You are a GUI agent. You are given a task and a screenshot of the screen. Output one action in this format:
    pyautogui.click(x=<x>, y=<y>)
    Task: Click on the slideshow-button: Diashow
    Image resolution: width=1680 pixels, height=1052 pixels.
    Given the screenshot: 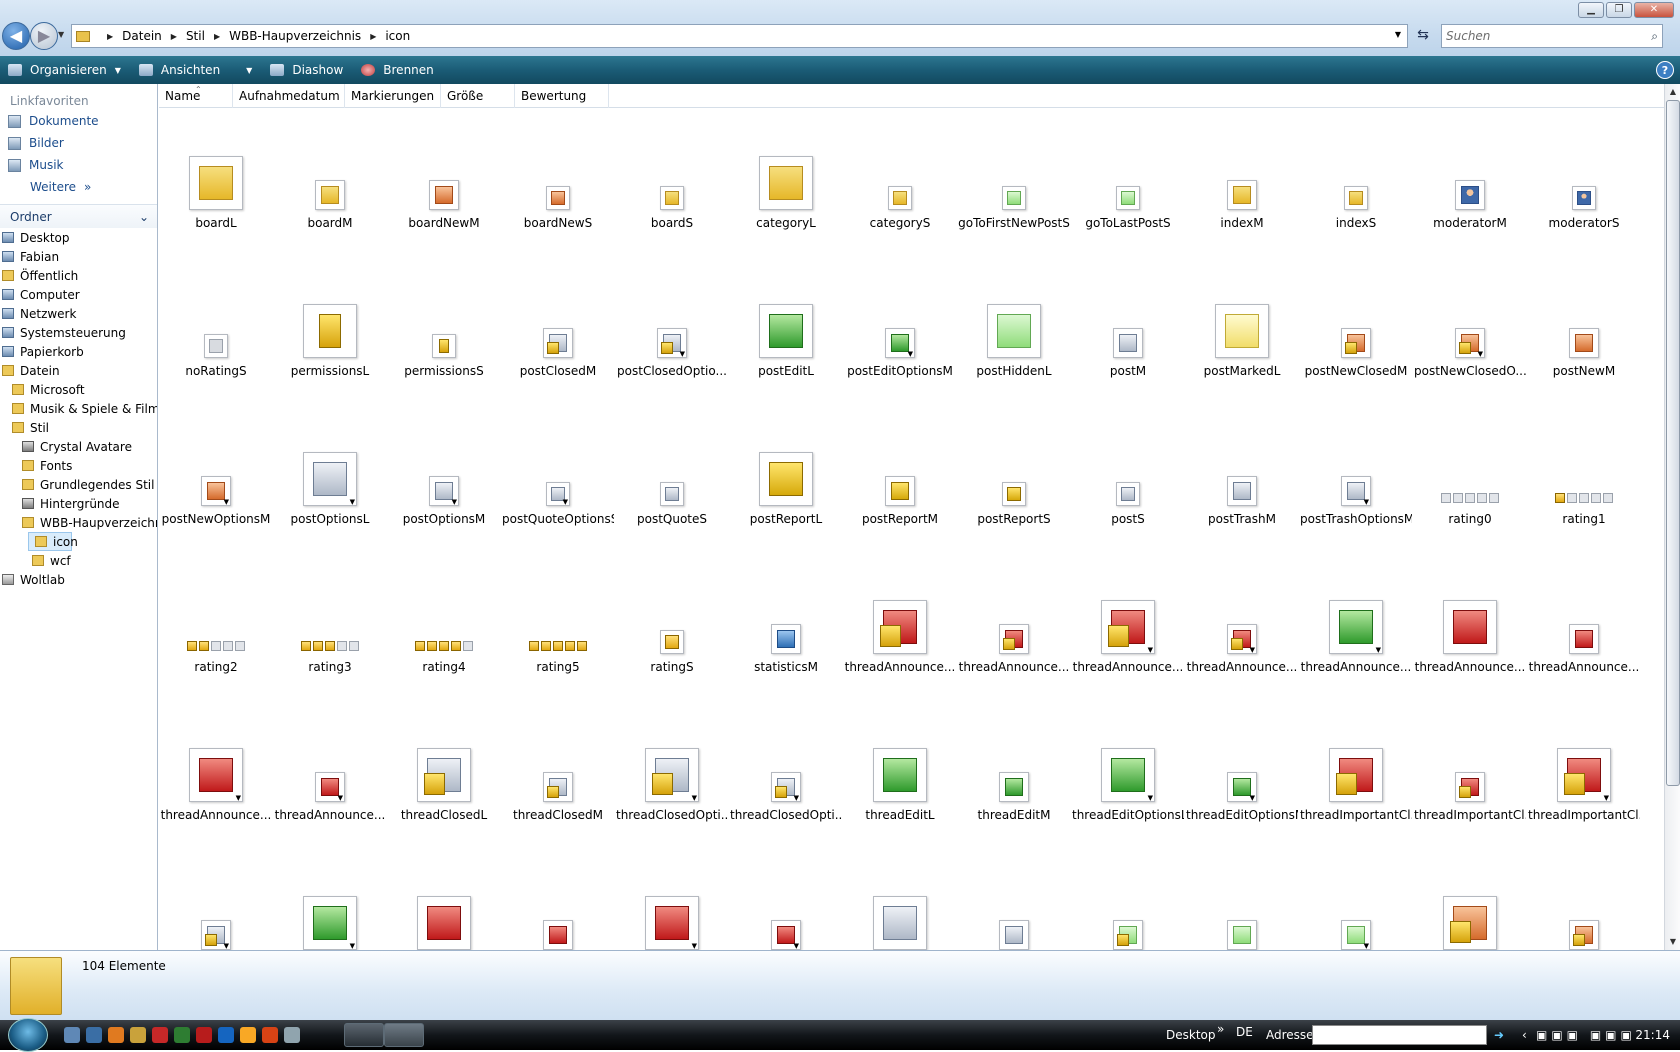 What is the action you would take?
    pyautogui.click(x=306, y=70)
    